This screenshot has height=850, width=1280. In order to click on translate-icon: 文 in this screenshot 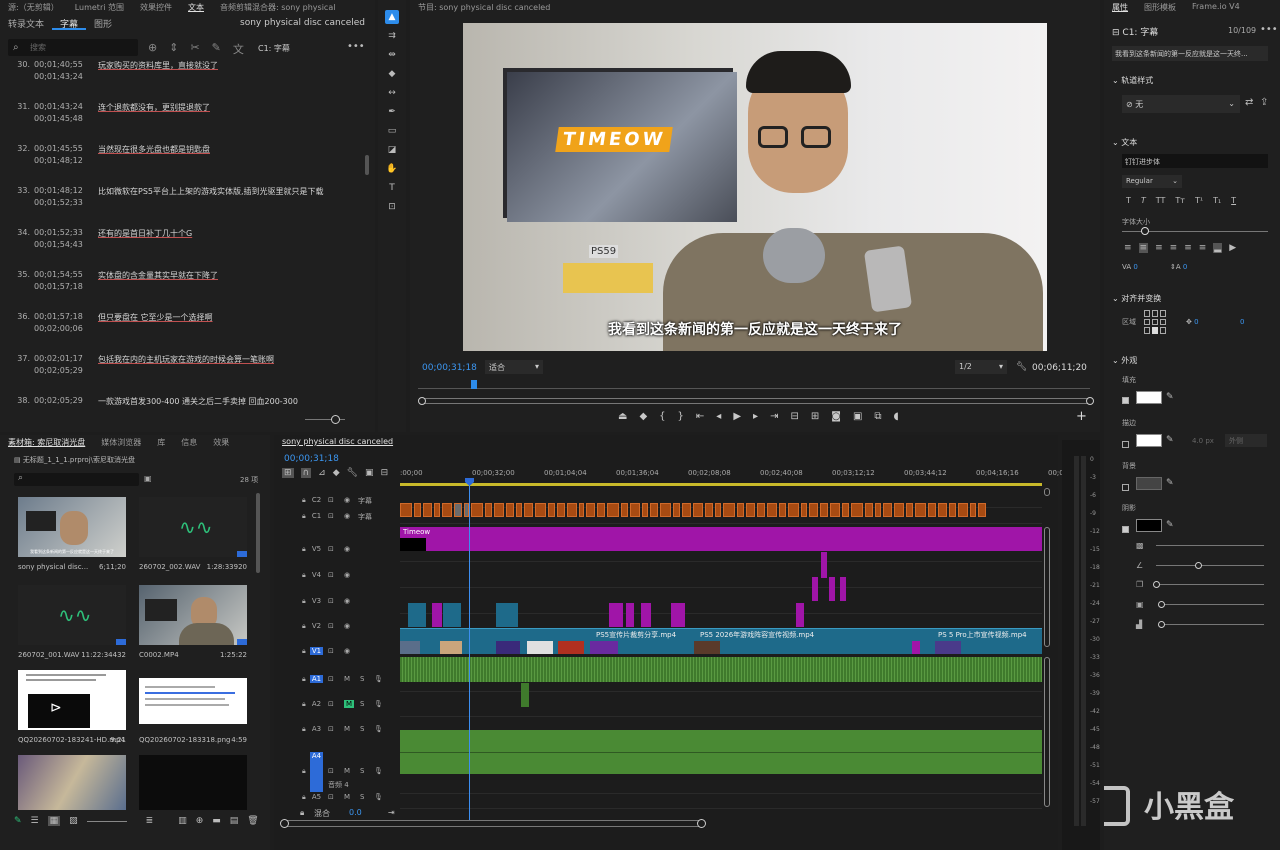, I will do `click(238, 49)`.